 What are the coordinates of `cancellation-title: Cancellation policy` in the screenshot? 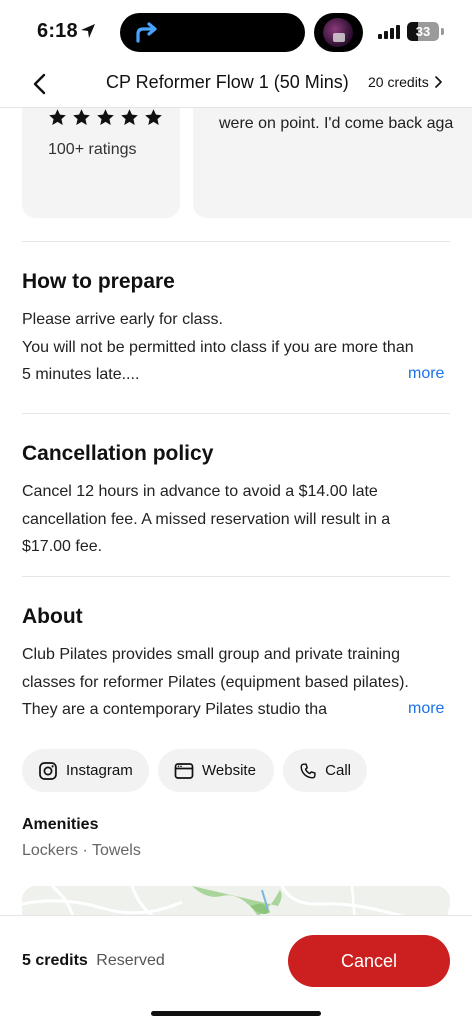 It's located at (118, 453).